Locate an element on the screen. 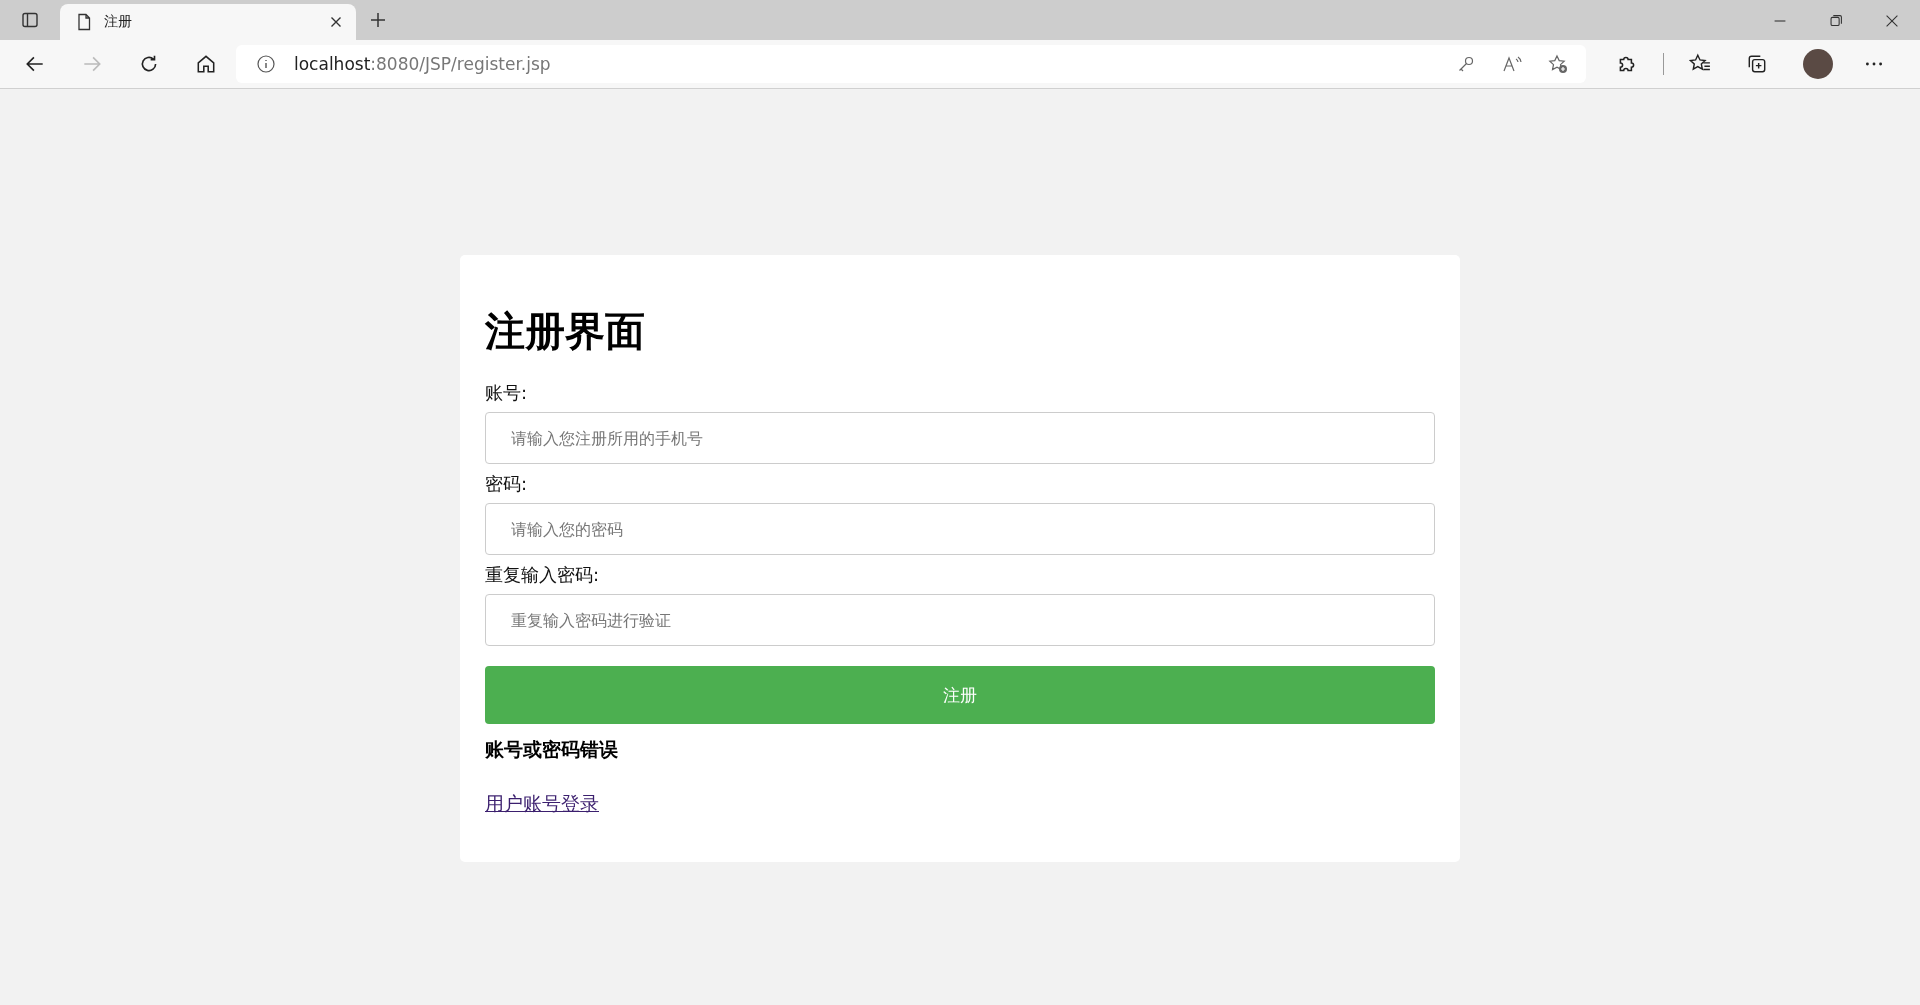 The width and height of the screenshot is (1920, 1005). star-plus-icon is located at coordinates (1558, 64).